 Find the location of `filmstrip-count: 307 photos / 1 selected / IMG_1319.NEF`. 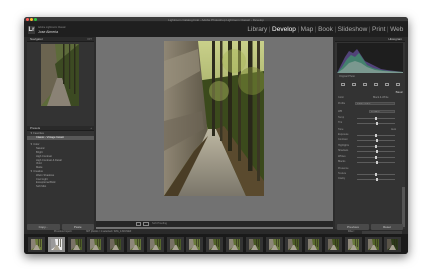

filmstrip-count: 307 photos / 1 selected / IMG_1319.NEF is located at coordinates (109, 232).